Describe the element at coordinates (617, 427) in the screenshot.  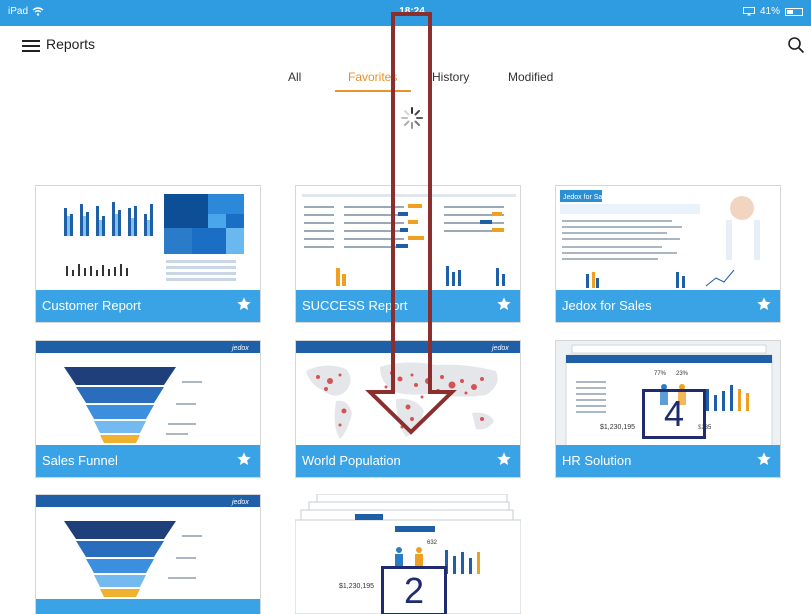
I see `hr-amount-1: $1,230,195` at that location.